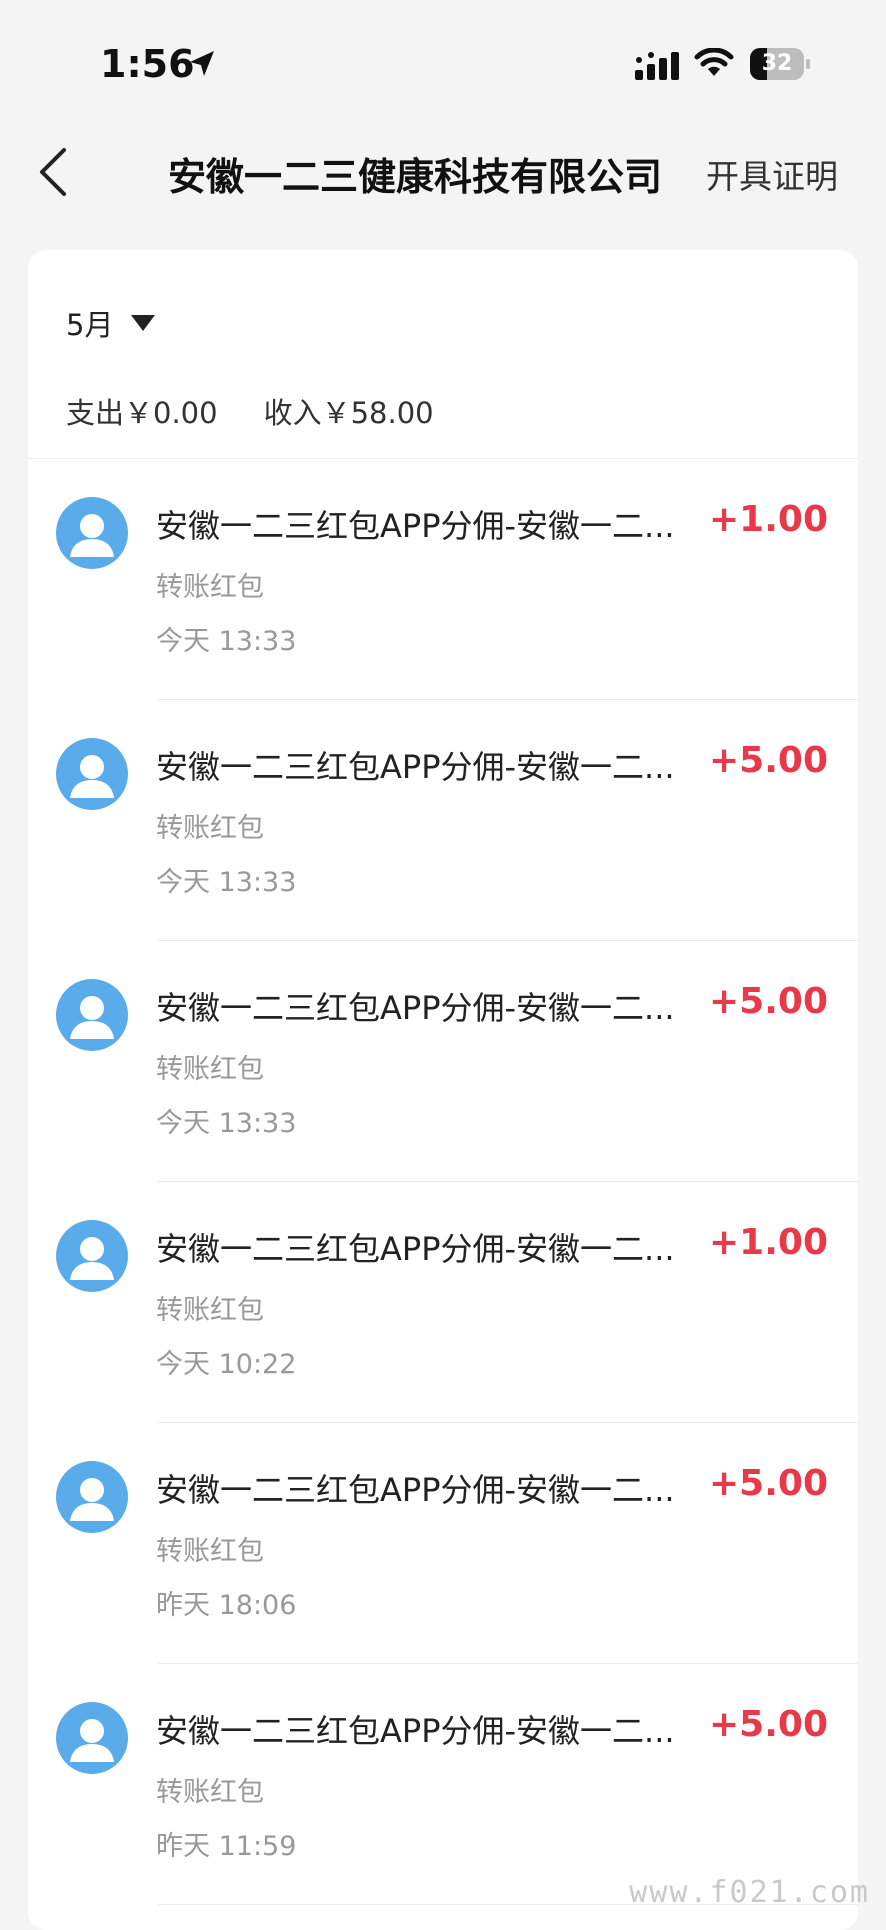 Image resolution: width=886 pixels, height=1930 pixels. I want to click on page-title: 安徽一二三健康科技有限公司, so click(415, 177).